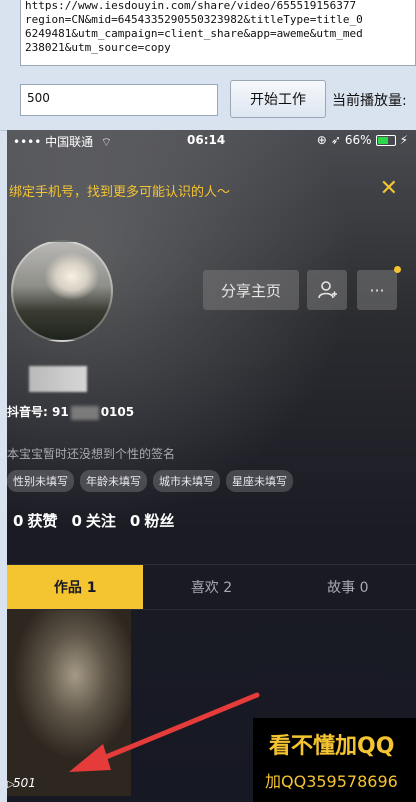 The height and width of the screenshot is (802, 416). Describe the element at coordinates (389, 189) in the screenshot. I see `close-icon: ✕` at that location.